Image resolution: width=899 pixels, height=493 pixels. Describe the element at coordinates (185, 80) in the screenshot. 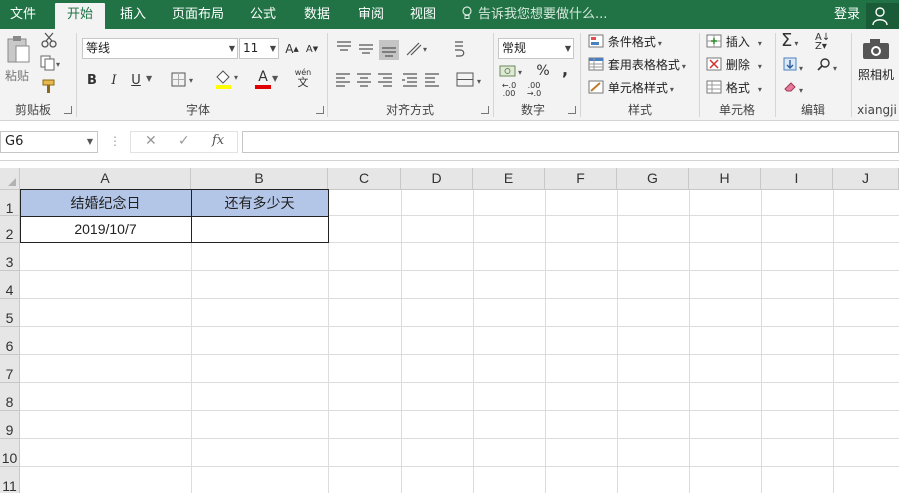

I see `borders-icon: ▾` at that location.